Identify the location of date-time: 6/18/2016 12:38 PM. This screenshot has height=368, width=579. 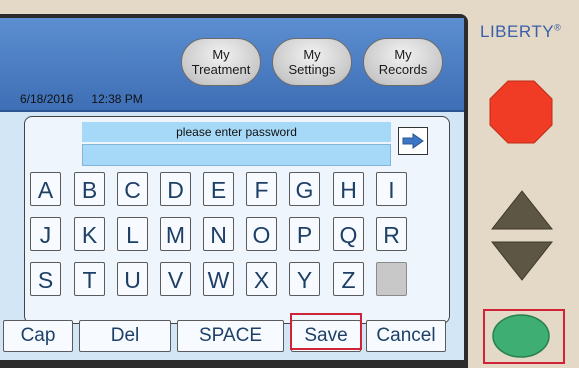
(90, 99).